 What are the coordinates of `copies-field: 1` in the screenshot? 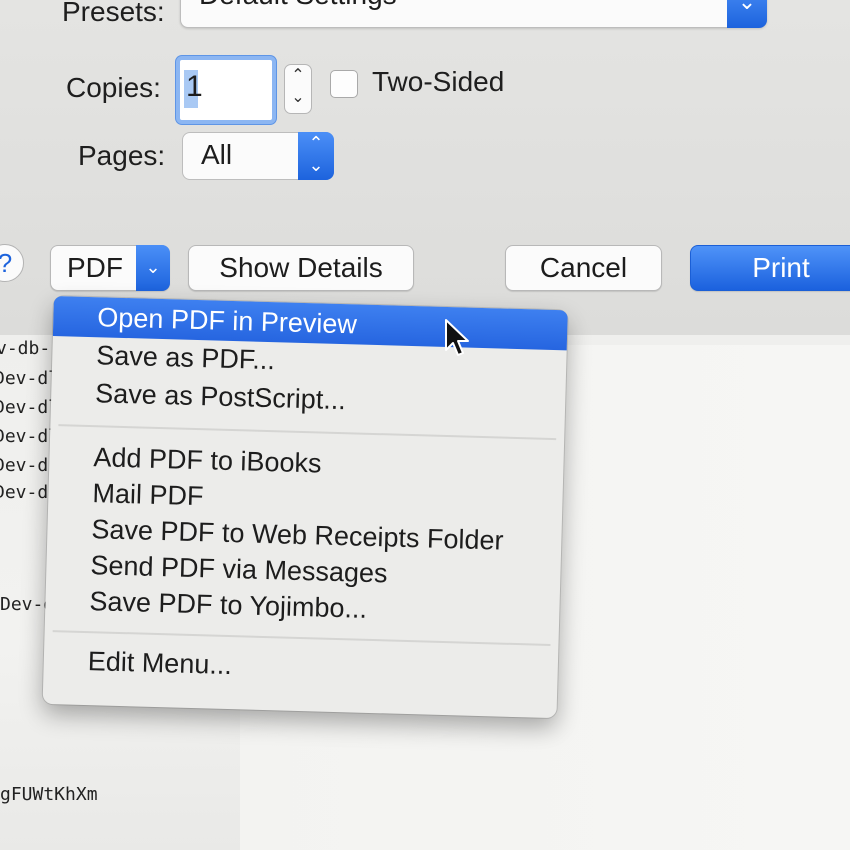 It's located at (226, 90).